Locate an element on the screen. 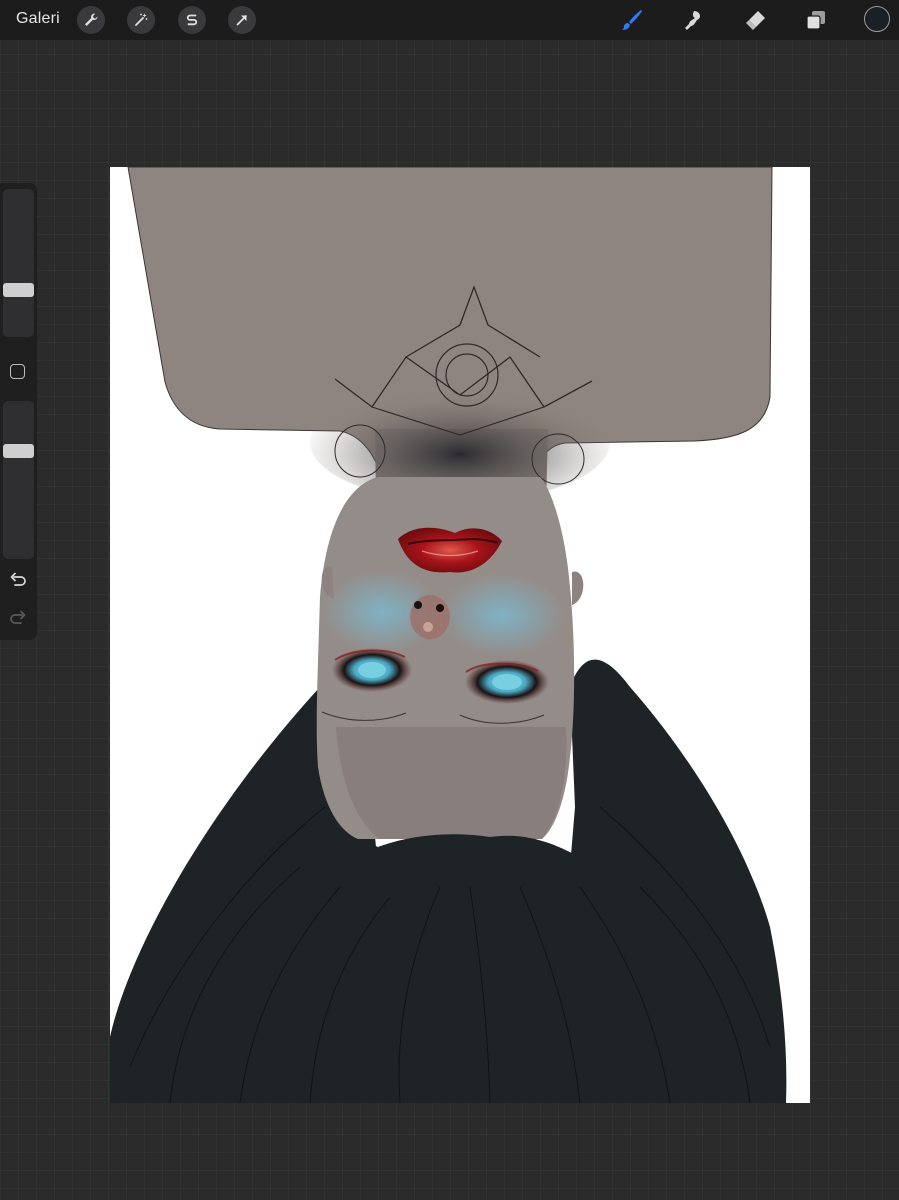 The height and width of the screenshot is (1200, 899). gallery-button: Galeri is located at coordinates (38, 19).